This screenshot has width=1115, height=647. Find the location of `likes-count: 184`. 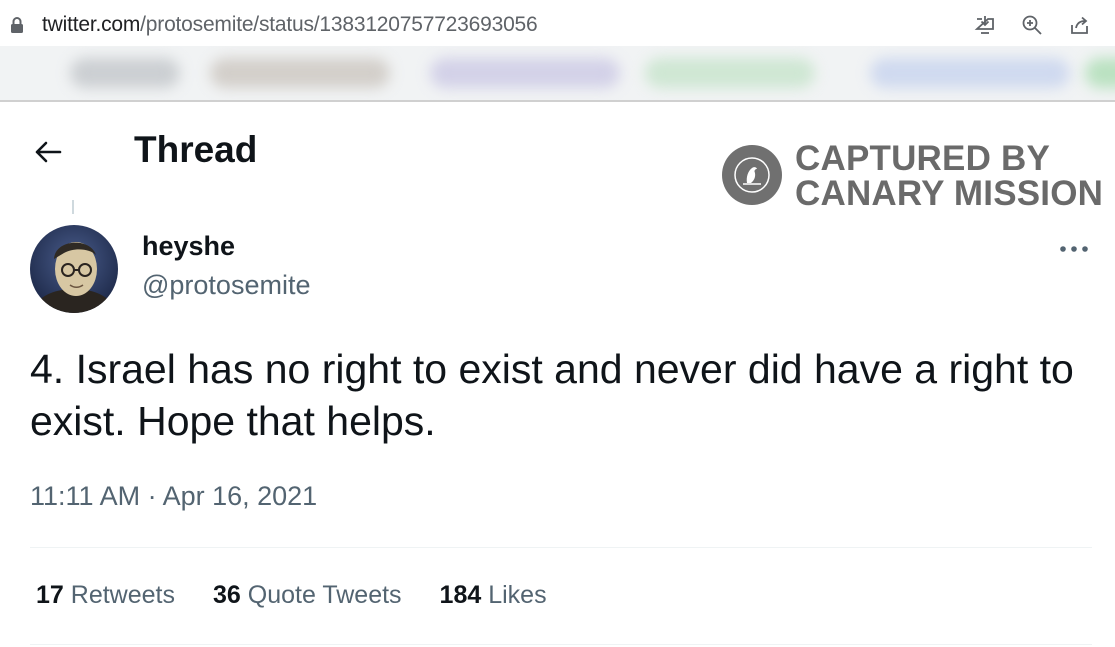

likes-count: 184 is located at coordinates (460, 595).